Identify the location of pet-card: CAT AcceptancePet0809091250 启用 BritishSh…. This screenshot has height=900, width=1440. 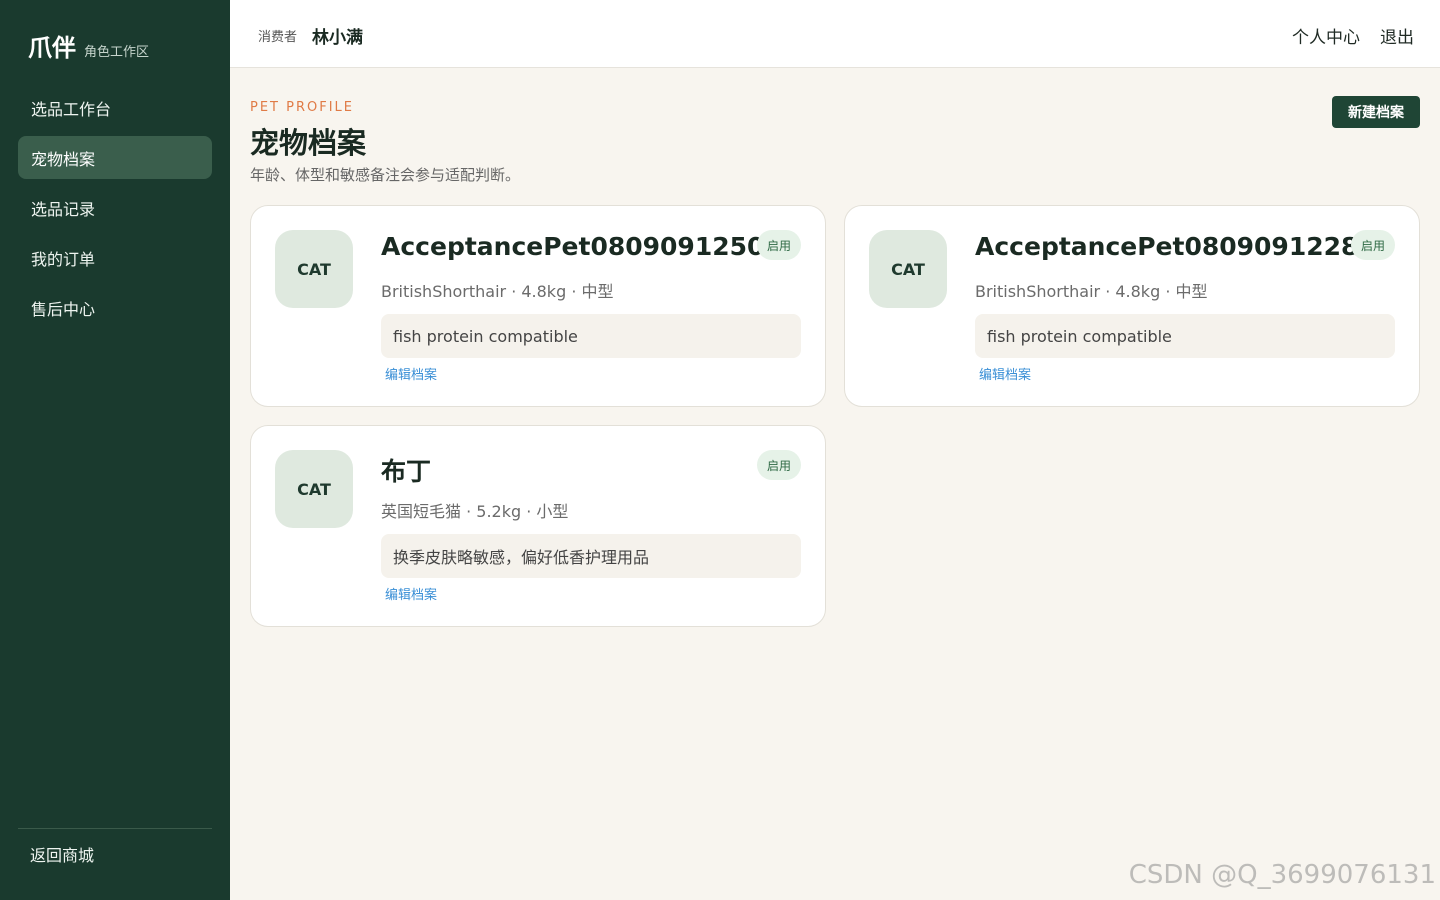
(538, 306).